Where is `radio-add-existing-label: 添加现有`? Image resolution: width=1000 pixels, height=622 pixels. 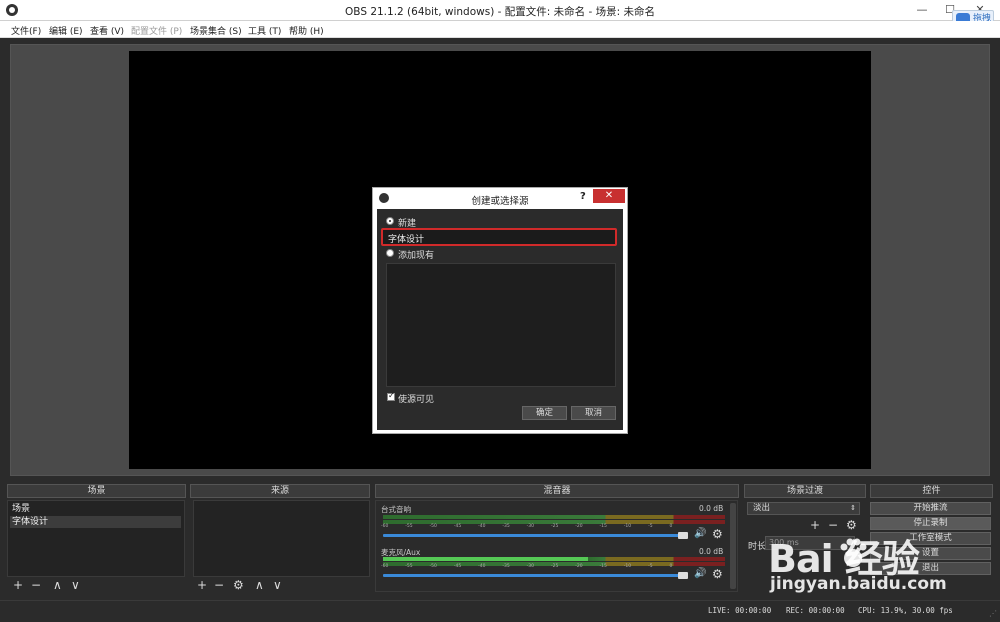 radio-add-existing-label: 添加现有 is located at coordinates (416, 256).